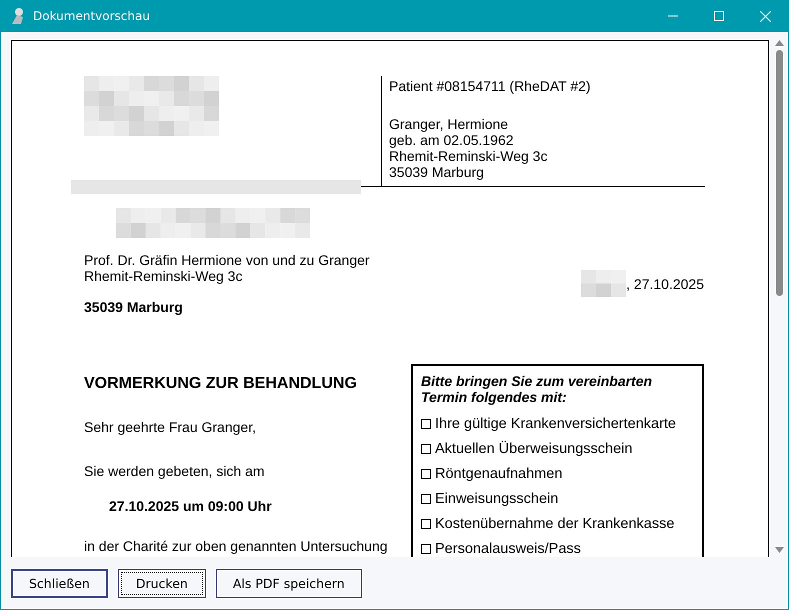 The height and width of the screenshot is (610, 789). Describe the element at coordinates (91, 16) in the screenshot. I see `window-title: Dokumentvorschau` at that location.